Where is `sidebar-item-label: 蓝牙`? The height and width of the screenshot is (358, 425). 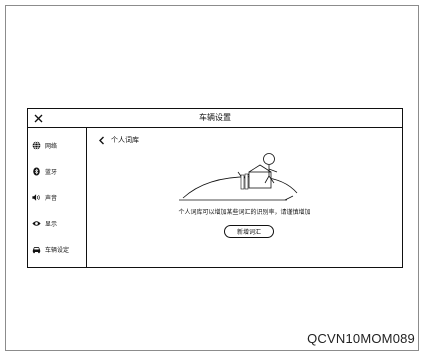
sidebar-item-label: 蓝牙 is located at coordinates (51, 172).